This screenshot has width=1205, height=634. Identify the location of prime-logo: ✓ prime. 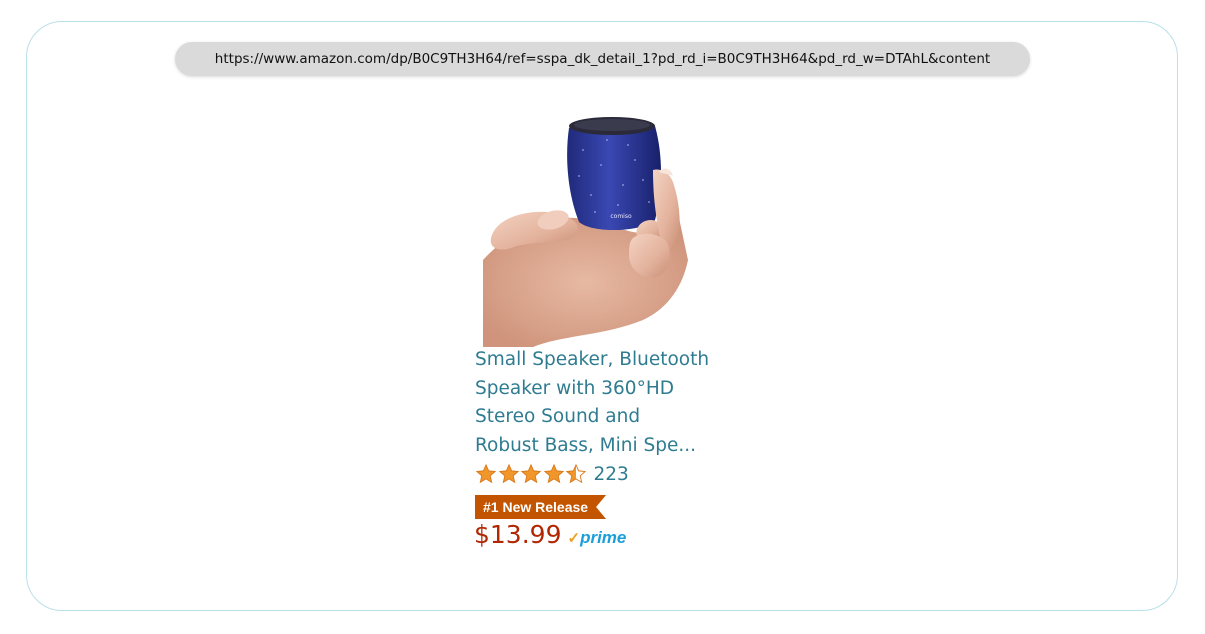
(596, 538).